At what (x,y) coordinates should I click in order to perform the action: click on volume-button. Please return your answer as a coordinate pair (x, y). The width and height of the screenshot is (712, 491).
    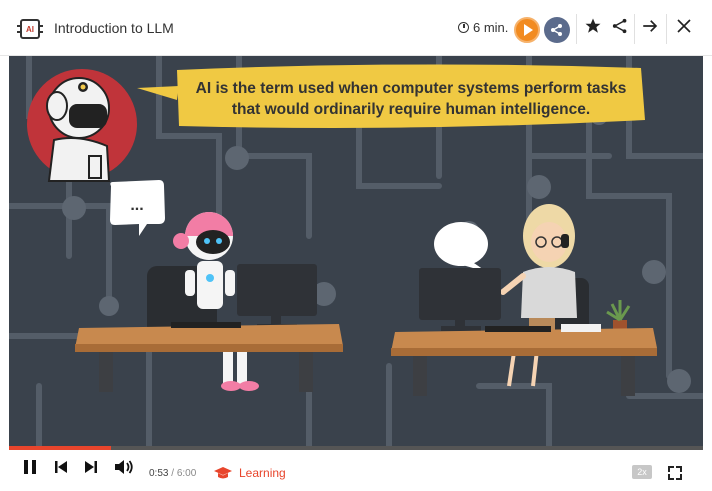
    Looking at the image, I should click on (124, 470).